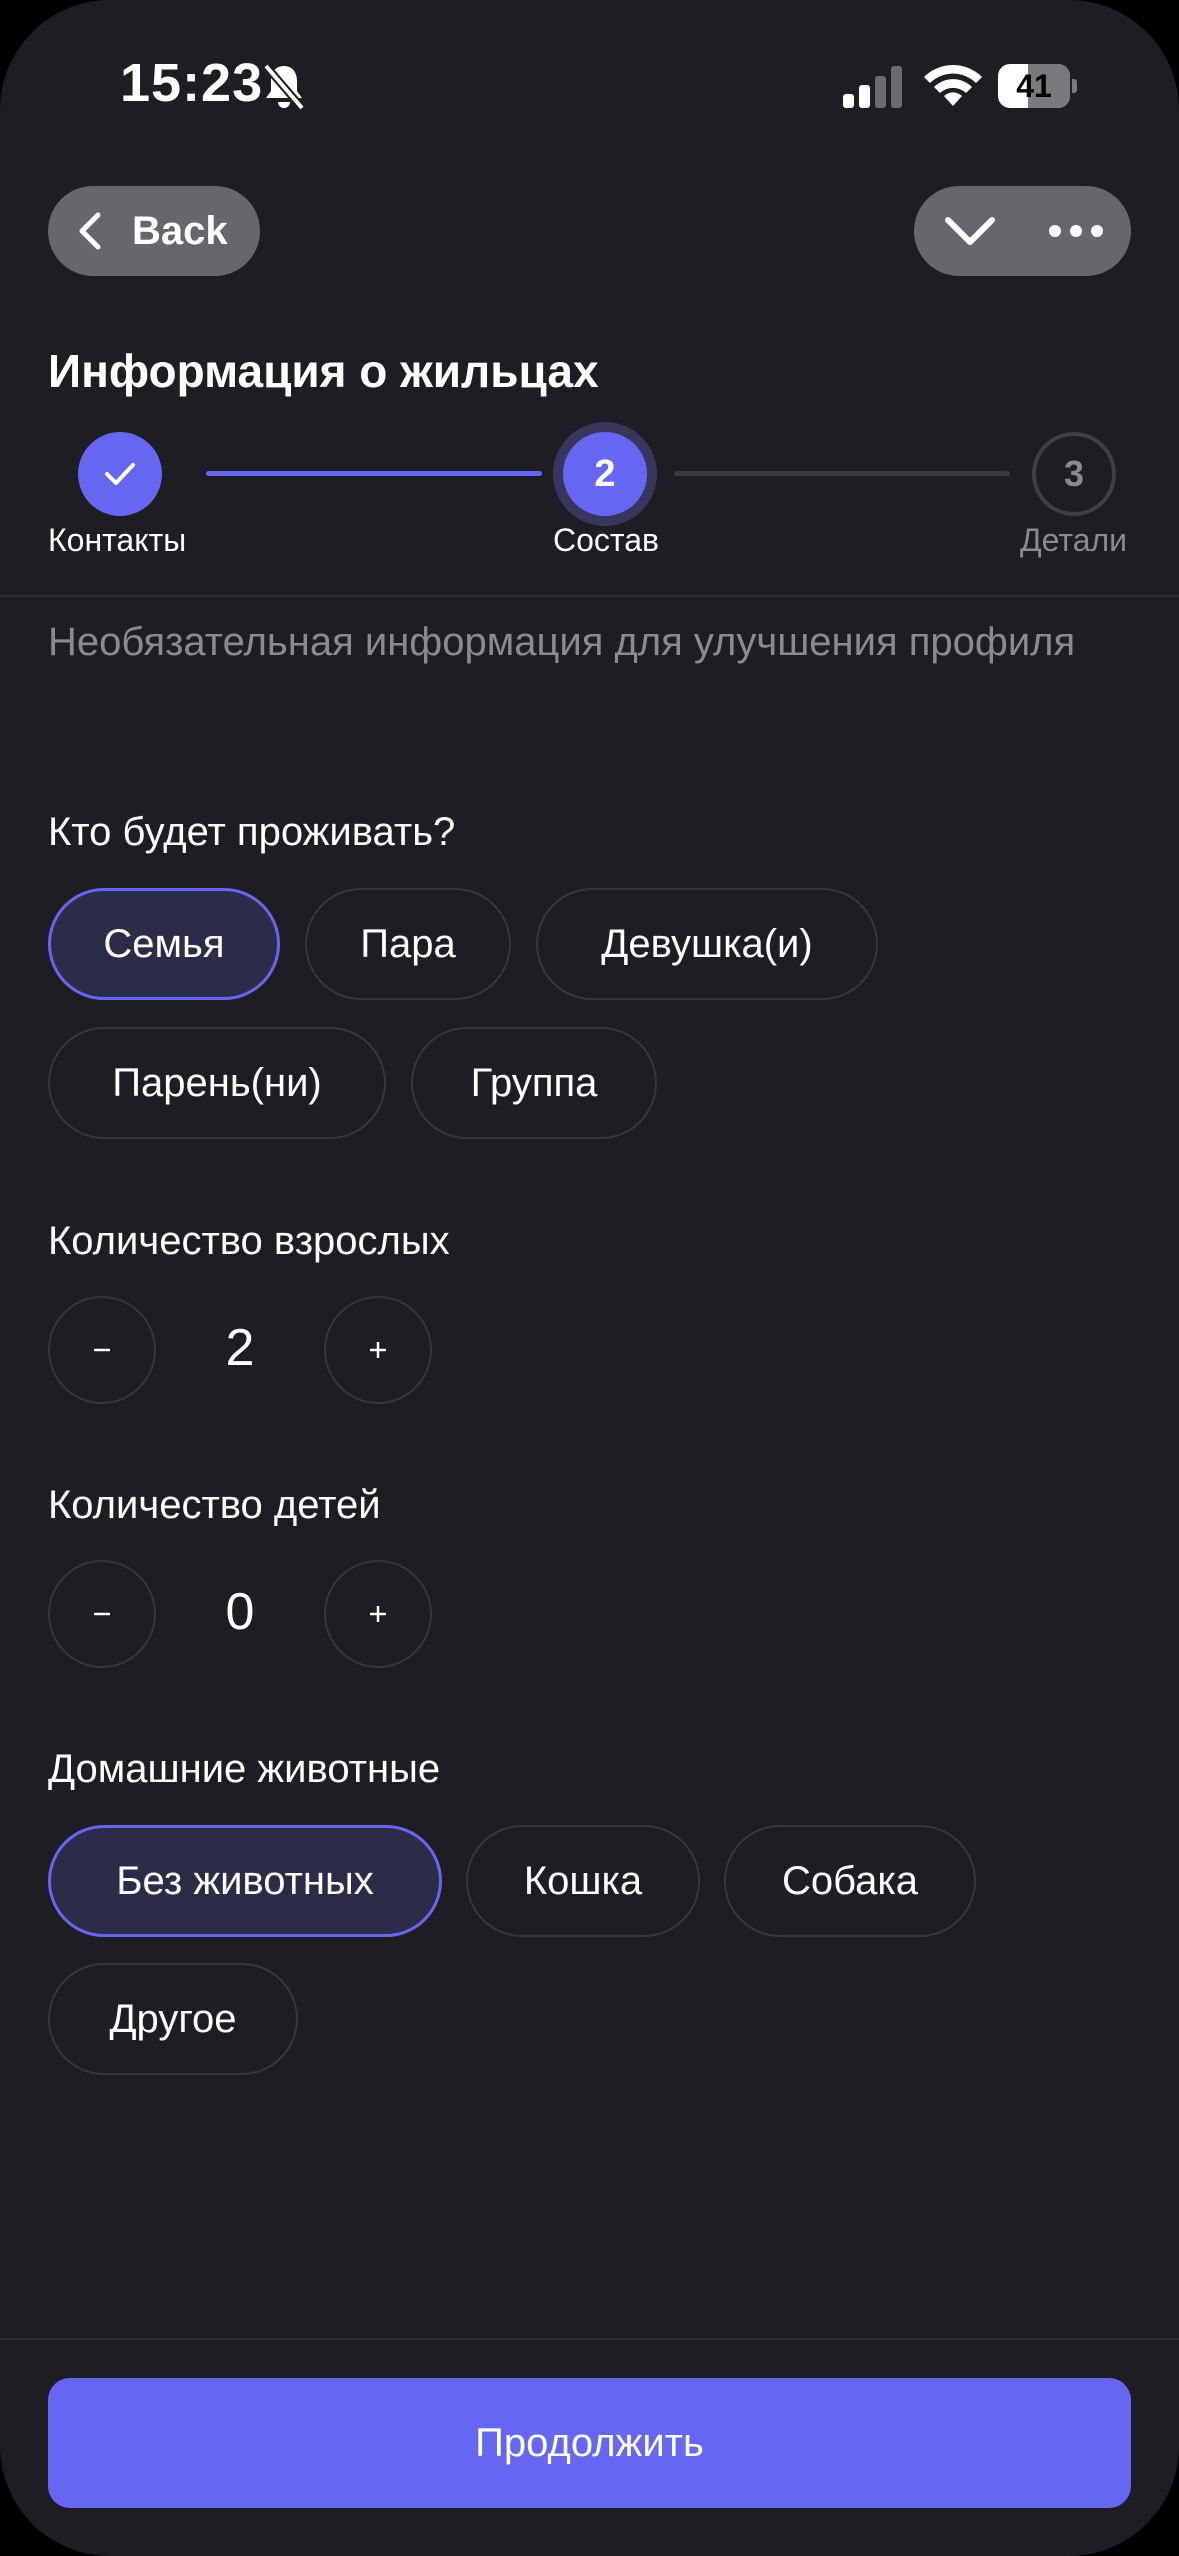  I want to click on chip-group: Группа, so click(534, 1083).